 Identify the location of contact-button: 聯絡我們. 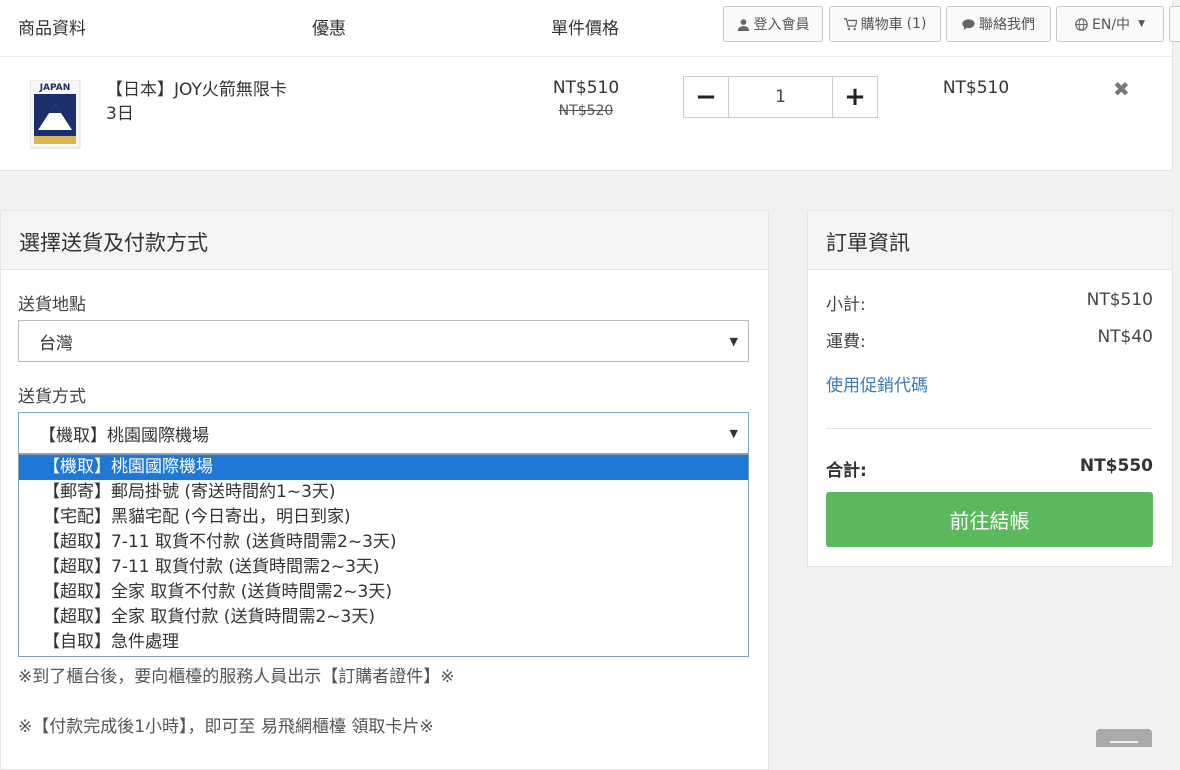
(998, 24).